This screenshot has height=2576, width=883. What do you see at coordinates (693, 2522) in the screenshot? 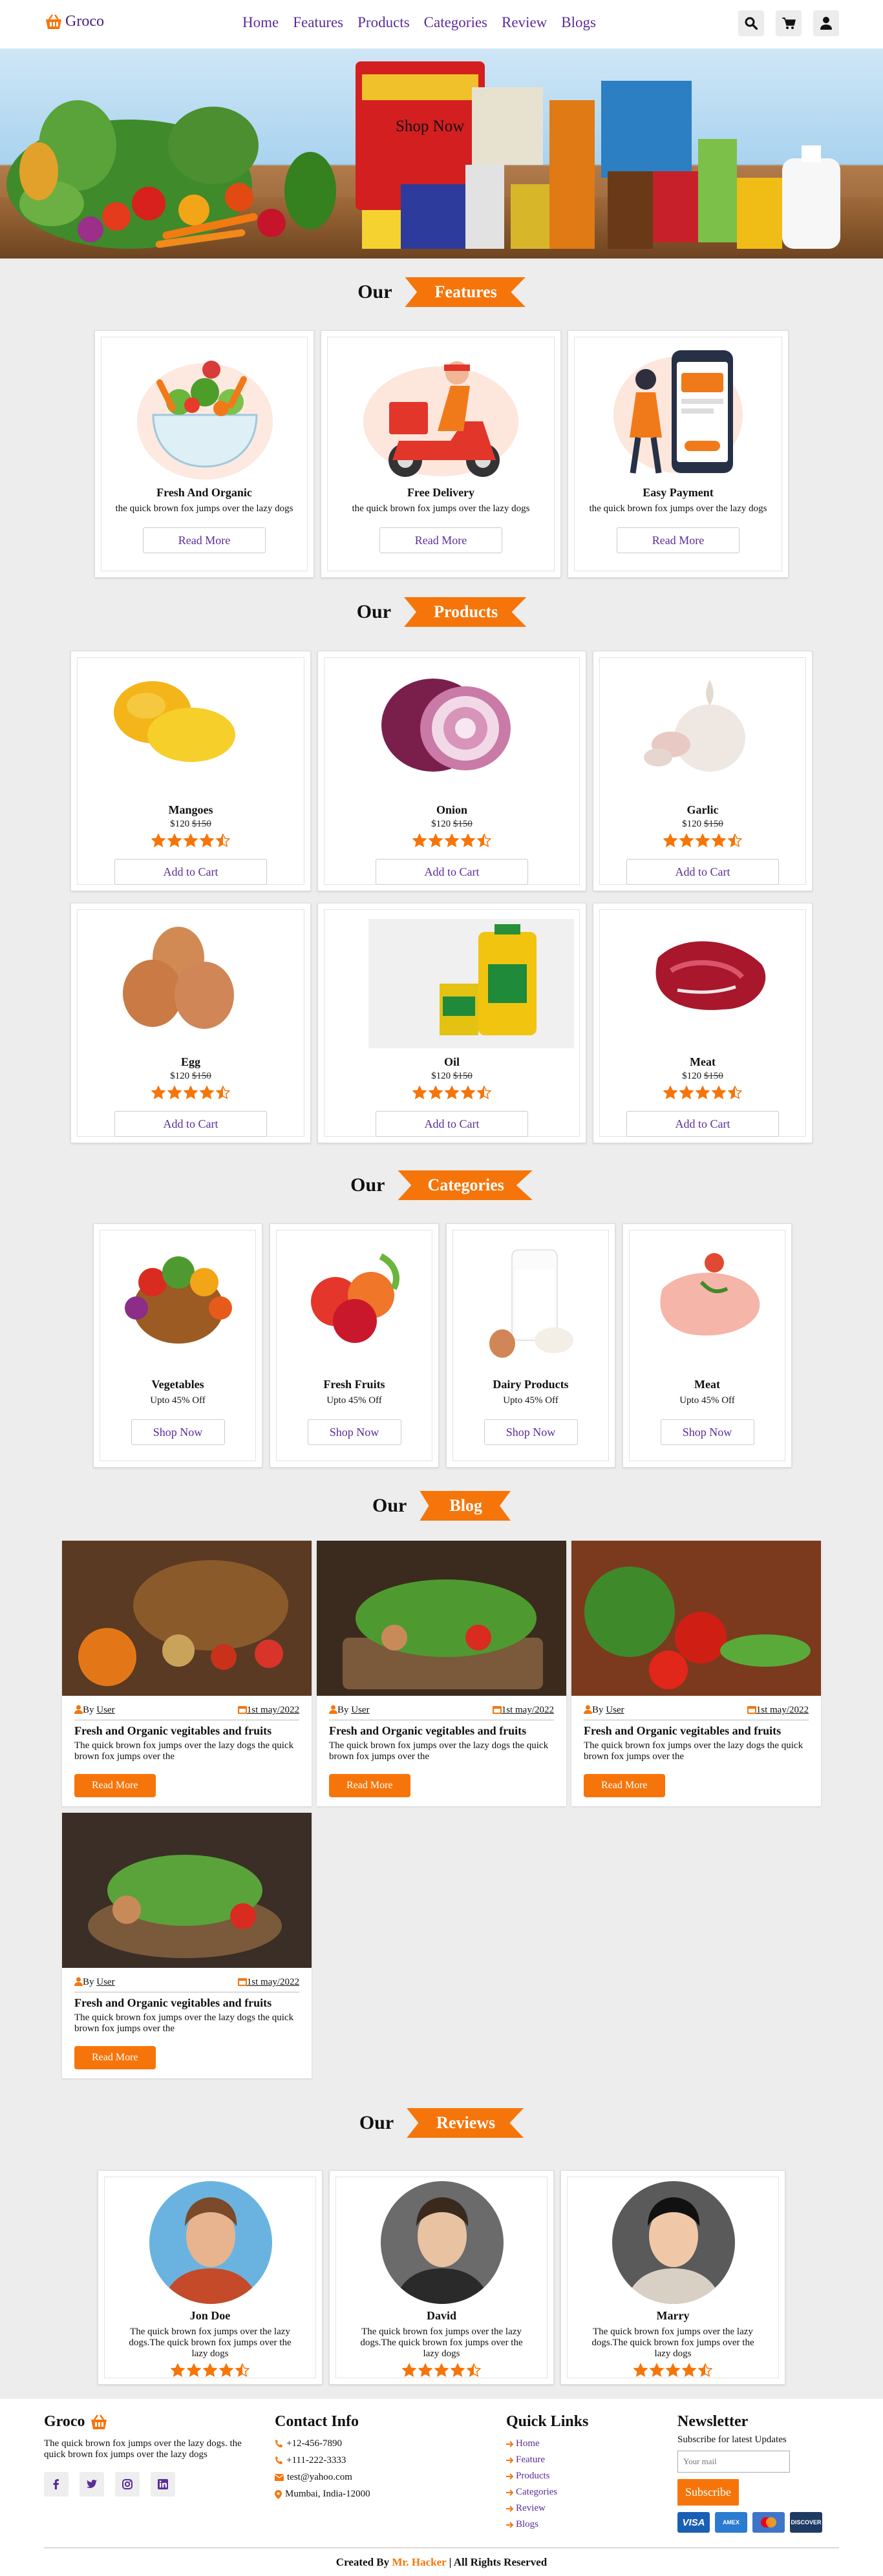
I see `visa-card-icon: VISA` at bounding box center [693, 2522].